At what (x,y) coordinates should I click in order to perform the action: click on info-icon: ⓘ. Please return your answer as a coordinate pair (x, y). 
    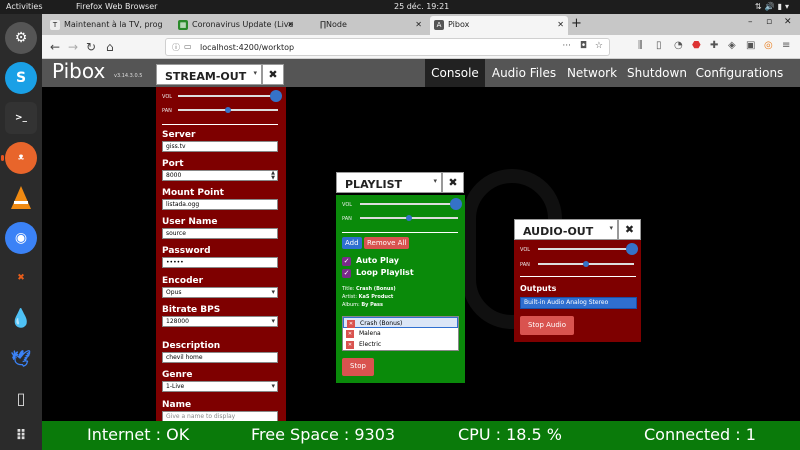
    Looking at the image, I should click on (176, 47).